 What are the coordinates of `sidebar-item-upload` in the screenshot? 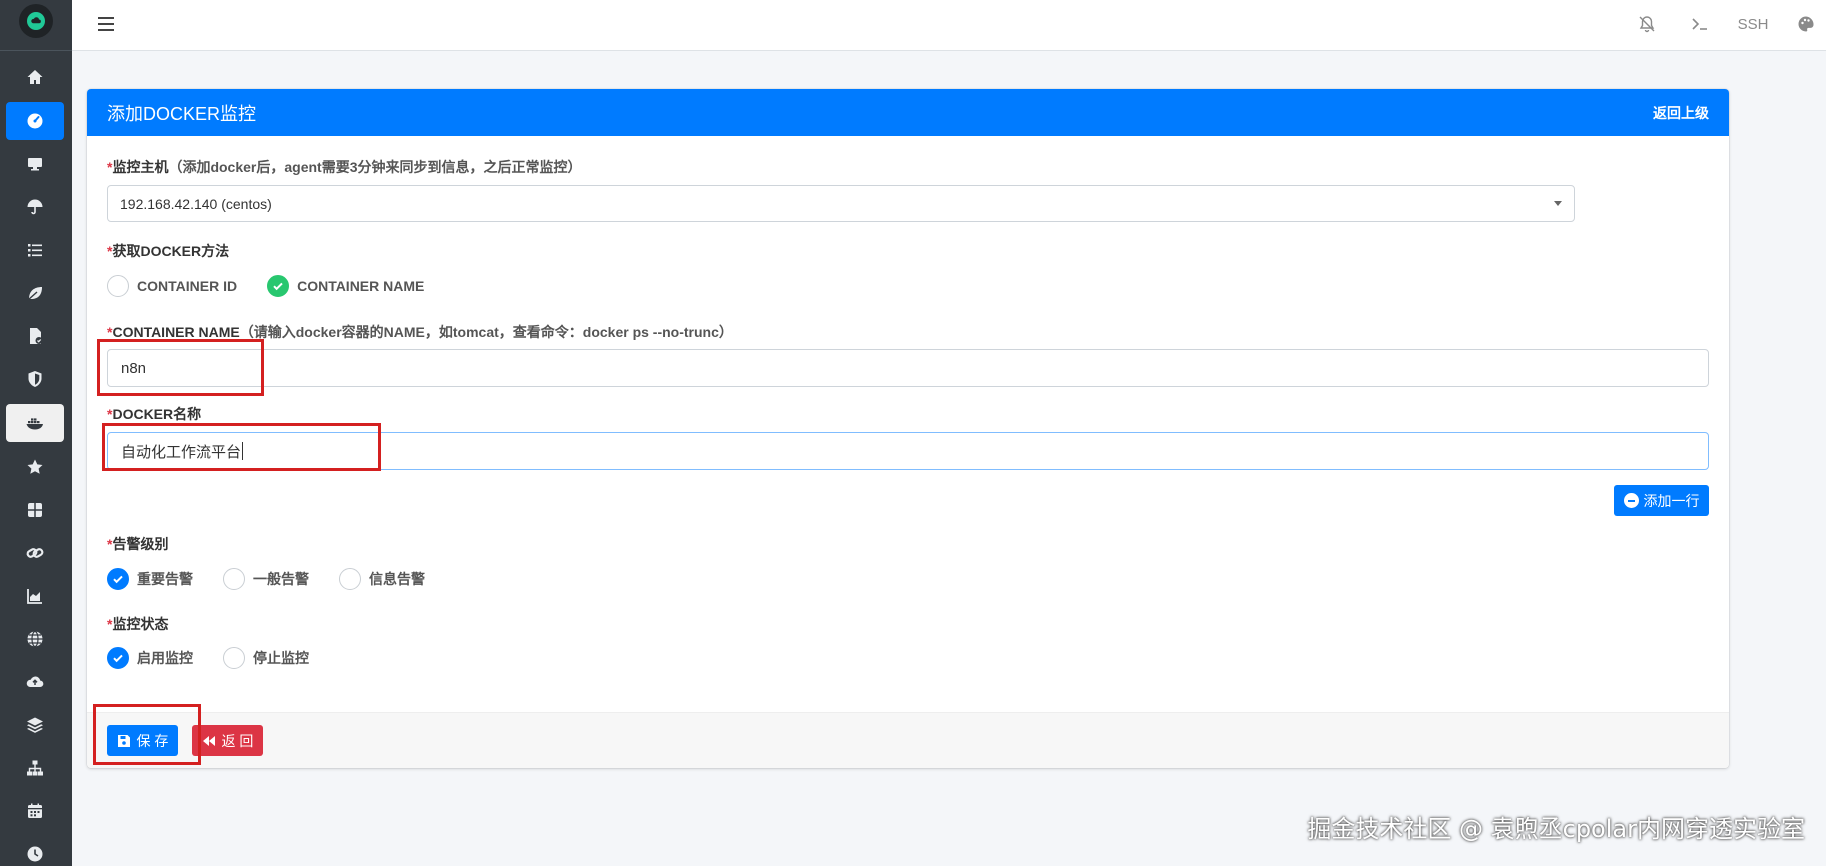 It's located at (35, 682).